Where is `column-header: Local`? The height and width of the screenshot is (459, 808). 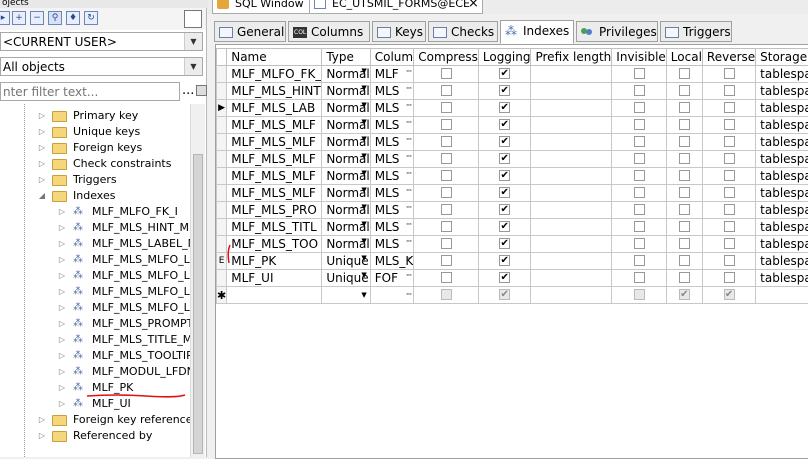 column-header: Local is located at coordinates (684, 57).